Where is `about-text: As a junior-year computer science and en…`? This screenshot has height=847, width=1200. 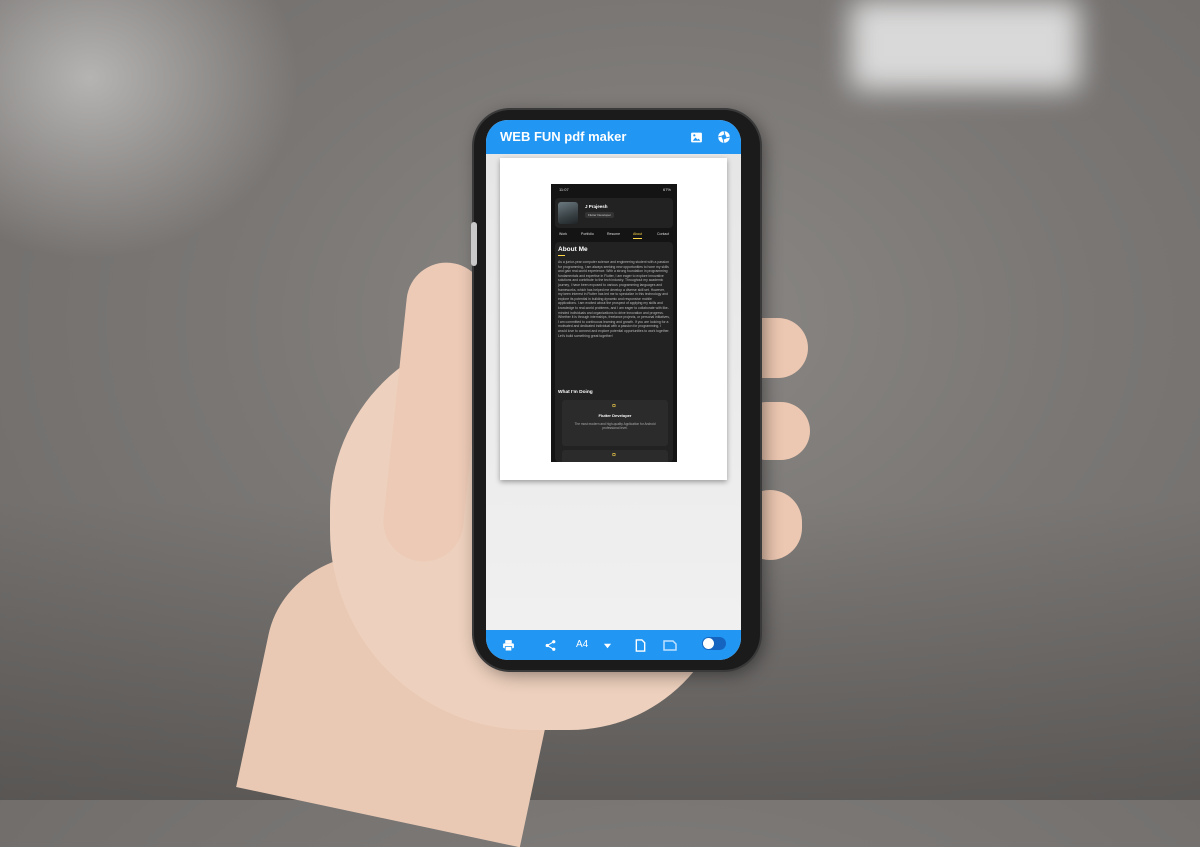
about-text: As a junior-year computer science and en… is located at coordinates (614, 299).